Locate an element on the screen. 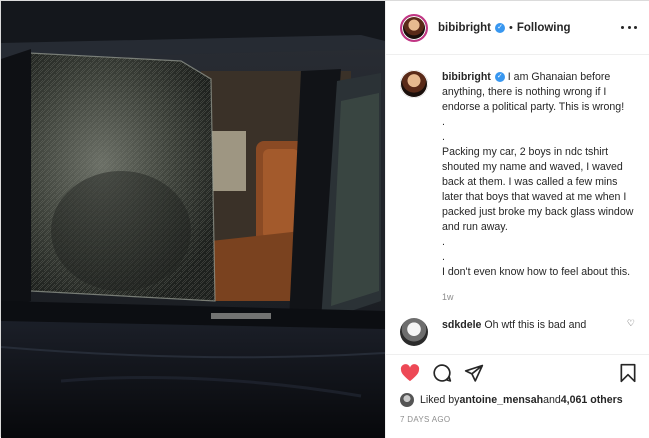 The height and width of the screenshot is (438, 649). action-icons is located at coordinates (518, 373).